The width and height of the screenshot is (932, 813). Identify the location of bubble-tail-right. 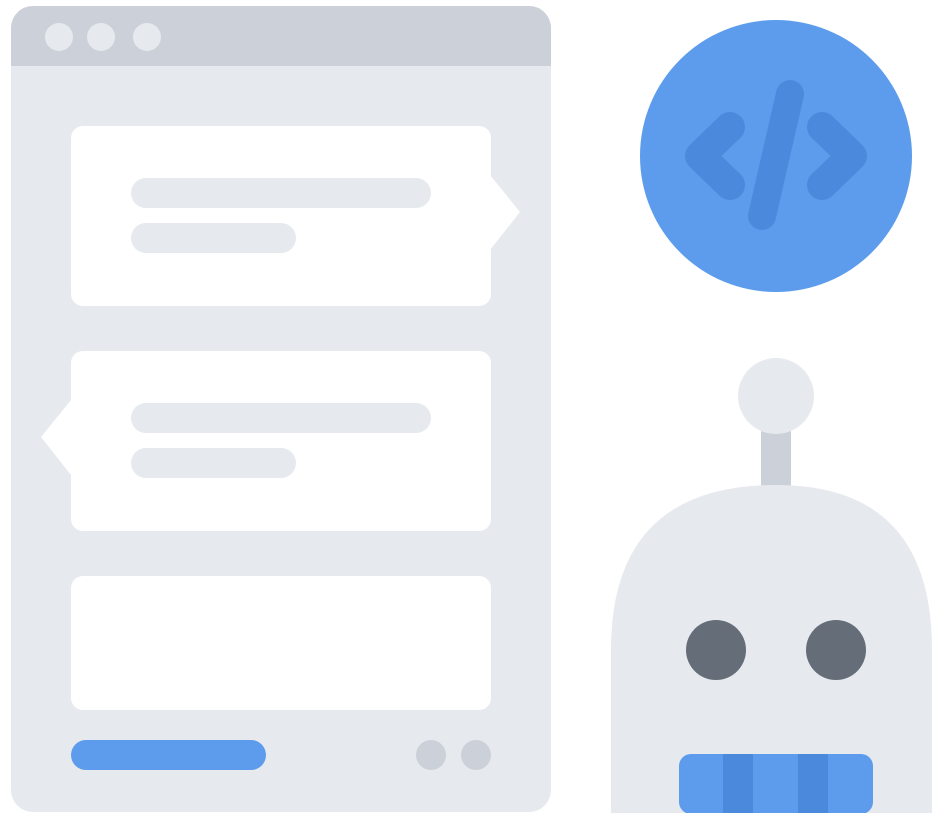
(505, 212).